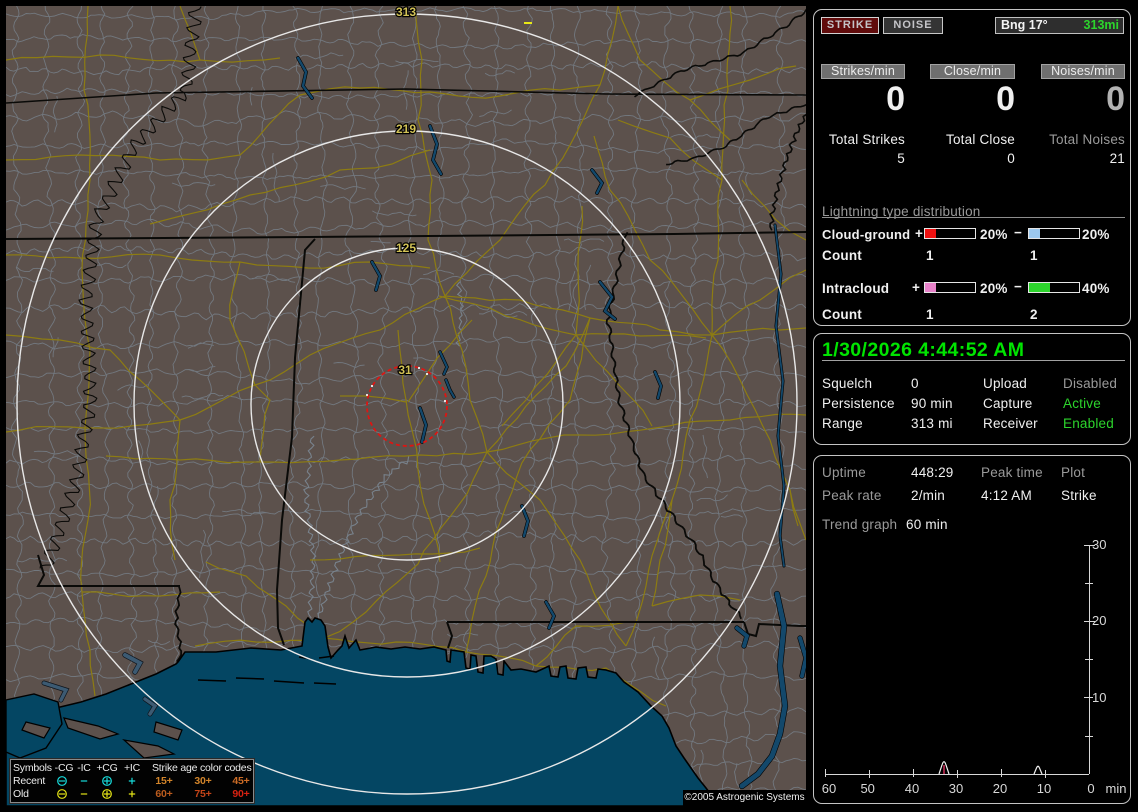 This screenshot has width=1138, height=812. I want to click on svg-text: 313, so click(406, 12).